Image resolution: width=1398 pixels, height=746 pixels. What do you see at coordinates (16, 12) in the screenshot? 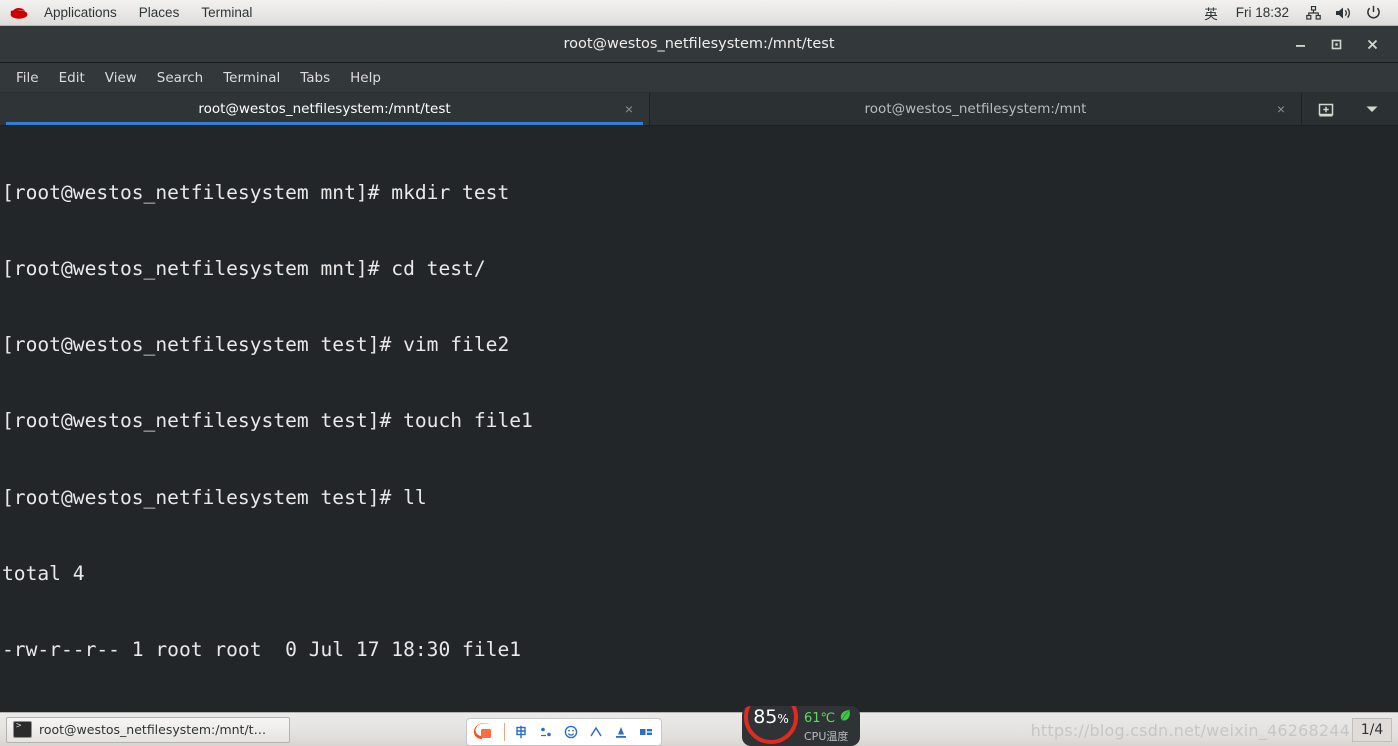
I see `red-hat-logo-icon` at bounding box center [16, 12].